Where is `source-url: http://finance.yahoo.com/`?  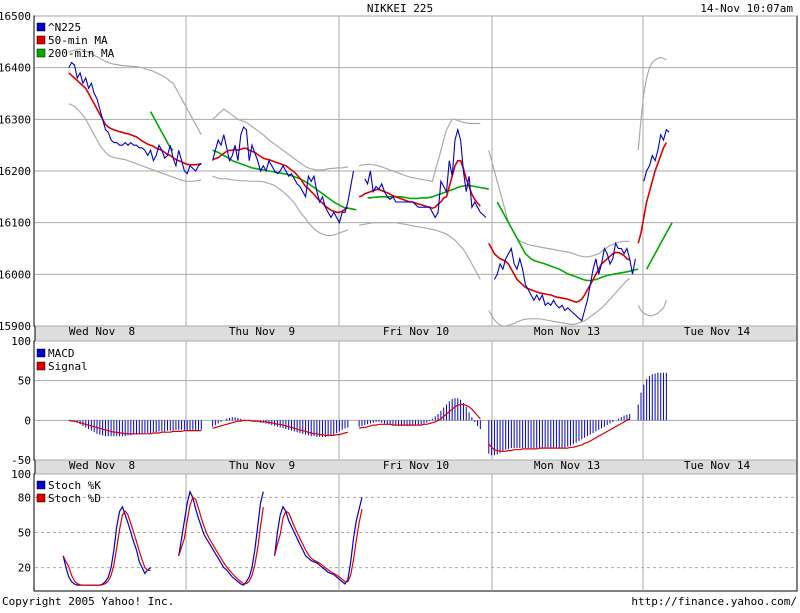
source-url: http://finance.yahoo.com/ is located at coordinates (714, 601).